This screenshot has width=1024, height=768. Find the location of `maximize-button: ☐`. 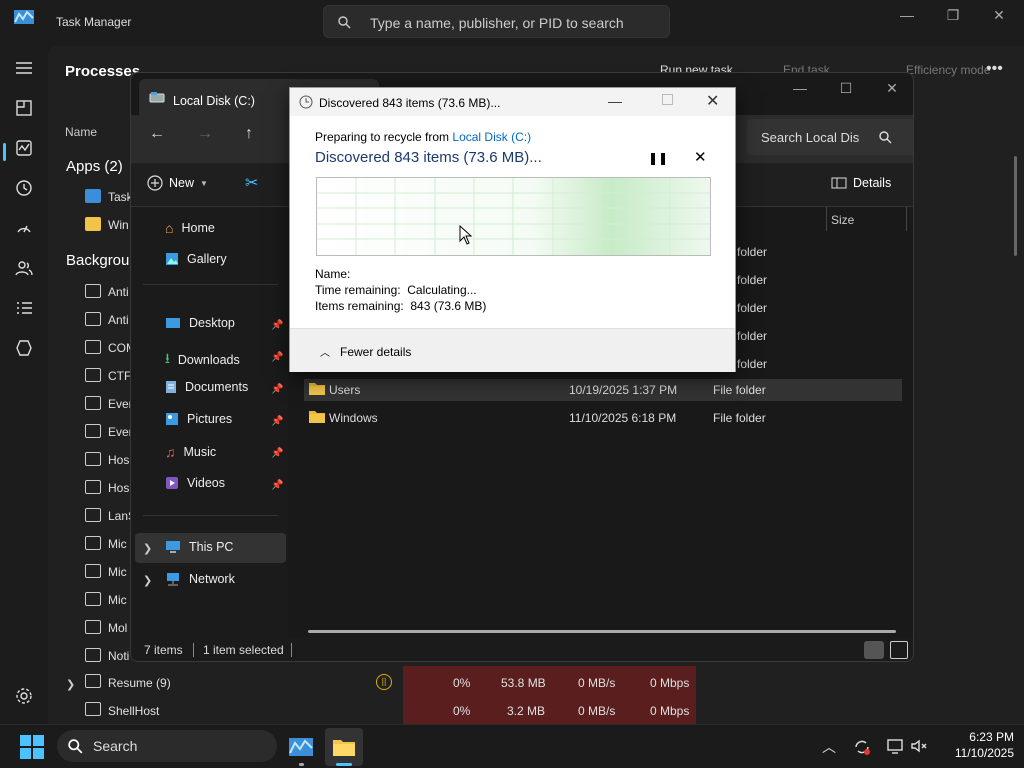

maximize-button: ☐ is located at coordinates (846, 88).